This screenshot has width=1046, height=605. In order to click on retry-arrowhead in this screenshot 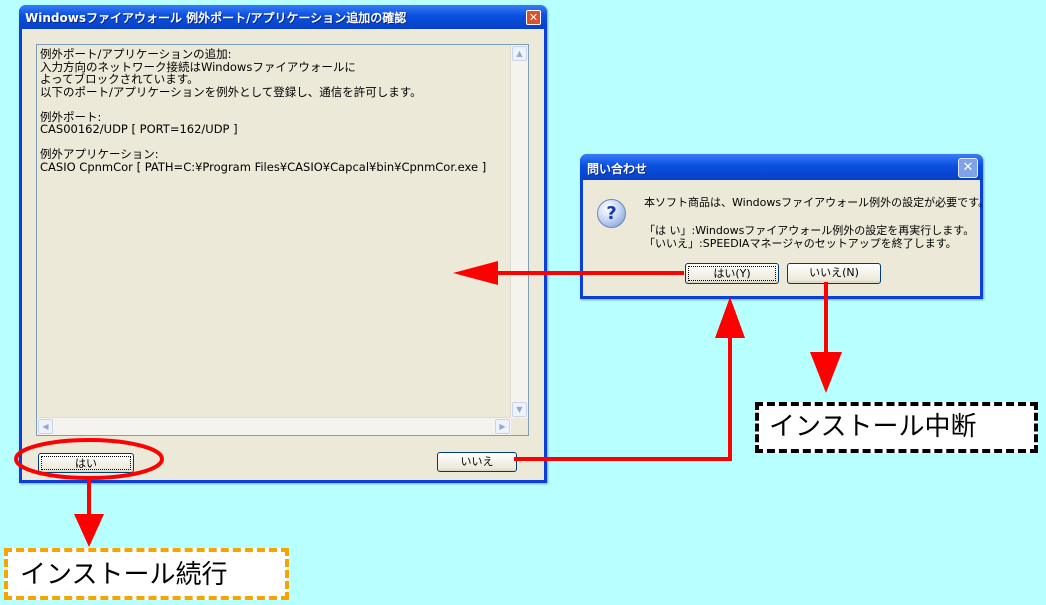, I will do `click(475, 273)`.